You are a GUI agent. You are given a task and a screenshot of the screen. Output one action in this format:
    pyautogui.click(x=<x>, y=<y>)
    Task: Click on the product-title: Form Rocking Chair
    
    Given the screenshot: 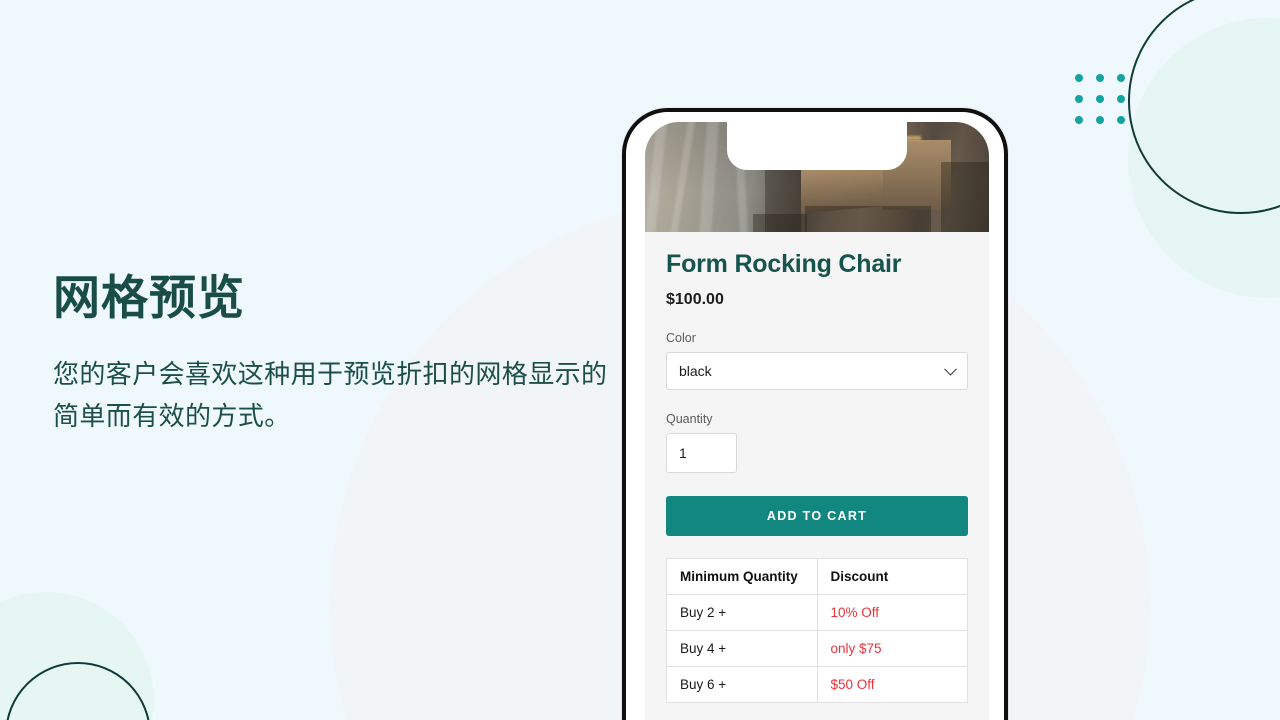 What is the action you would take?
    pyautogui.click(x=784, y=264)
    